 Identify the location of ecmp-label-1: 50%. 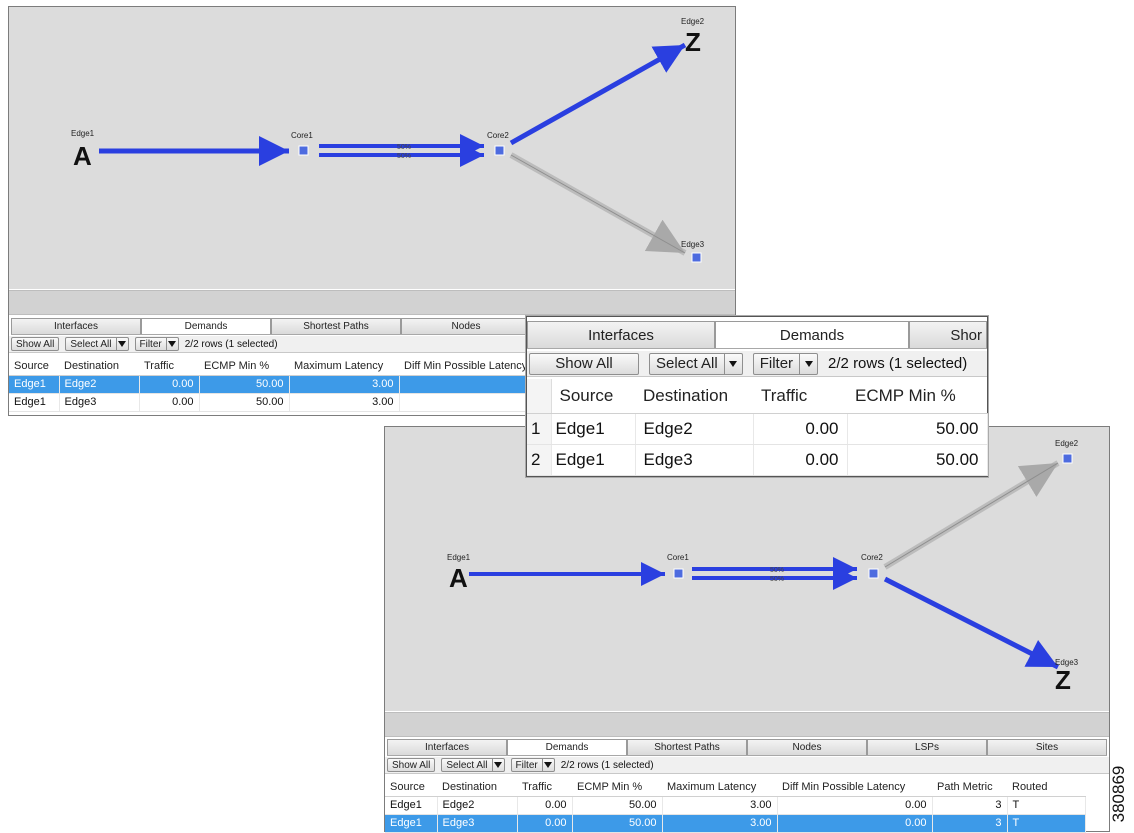
(404, 147).